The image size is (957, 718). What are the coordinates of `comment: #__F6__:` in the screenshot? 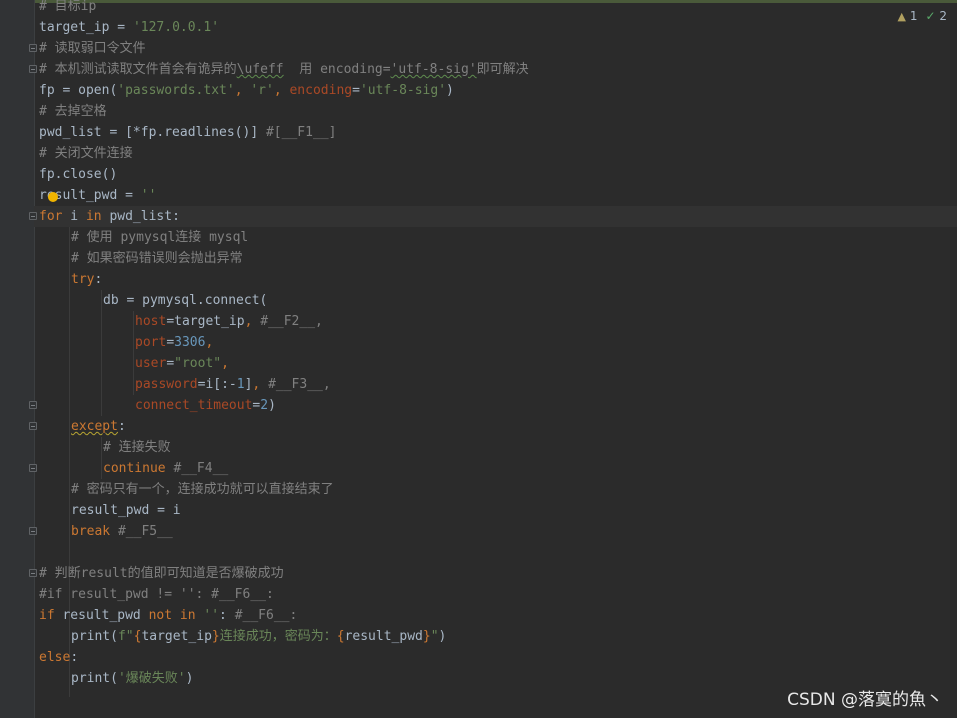 It's located at (266, 615).